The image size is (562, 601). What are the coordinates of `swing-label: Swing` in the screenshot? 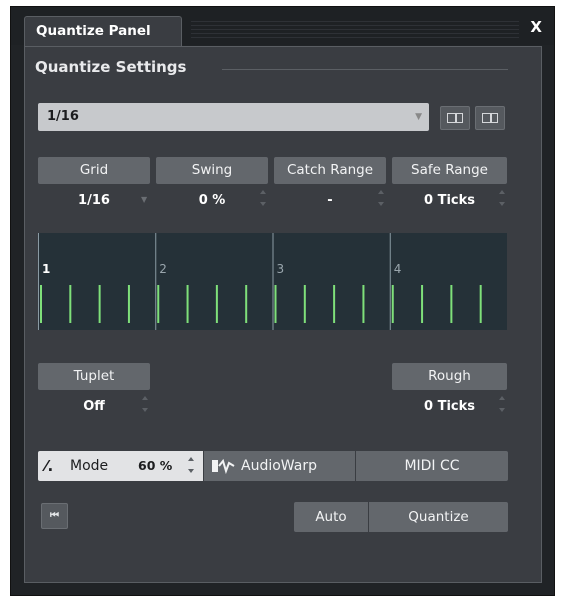 It's located at (212, 170).